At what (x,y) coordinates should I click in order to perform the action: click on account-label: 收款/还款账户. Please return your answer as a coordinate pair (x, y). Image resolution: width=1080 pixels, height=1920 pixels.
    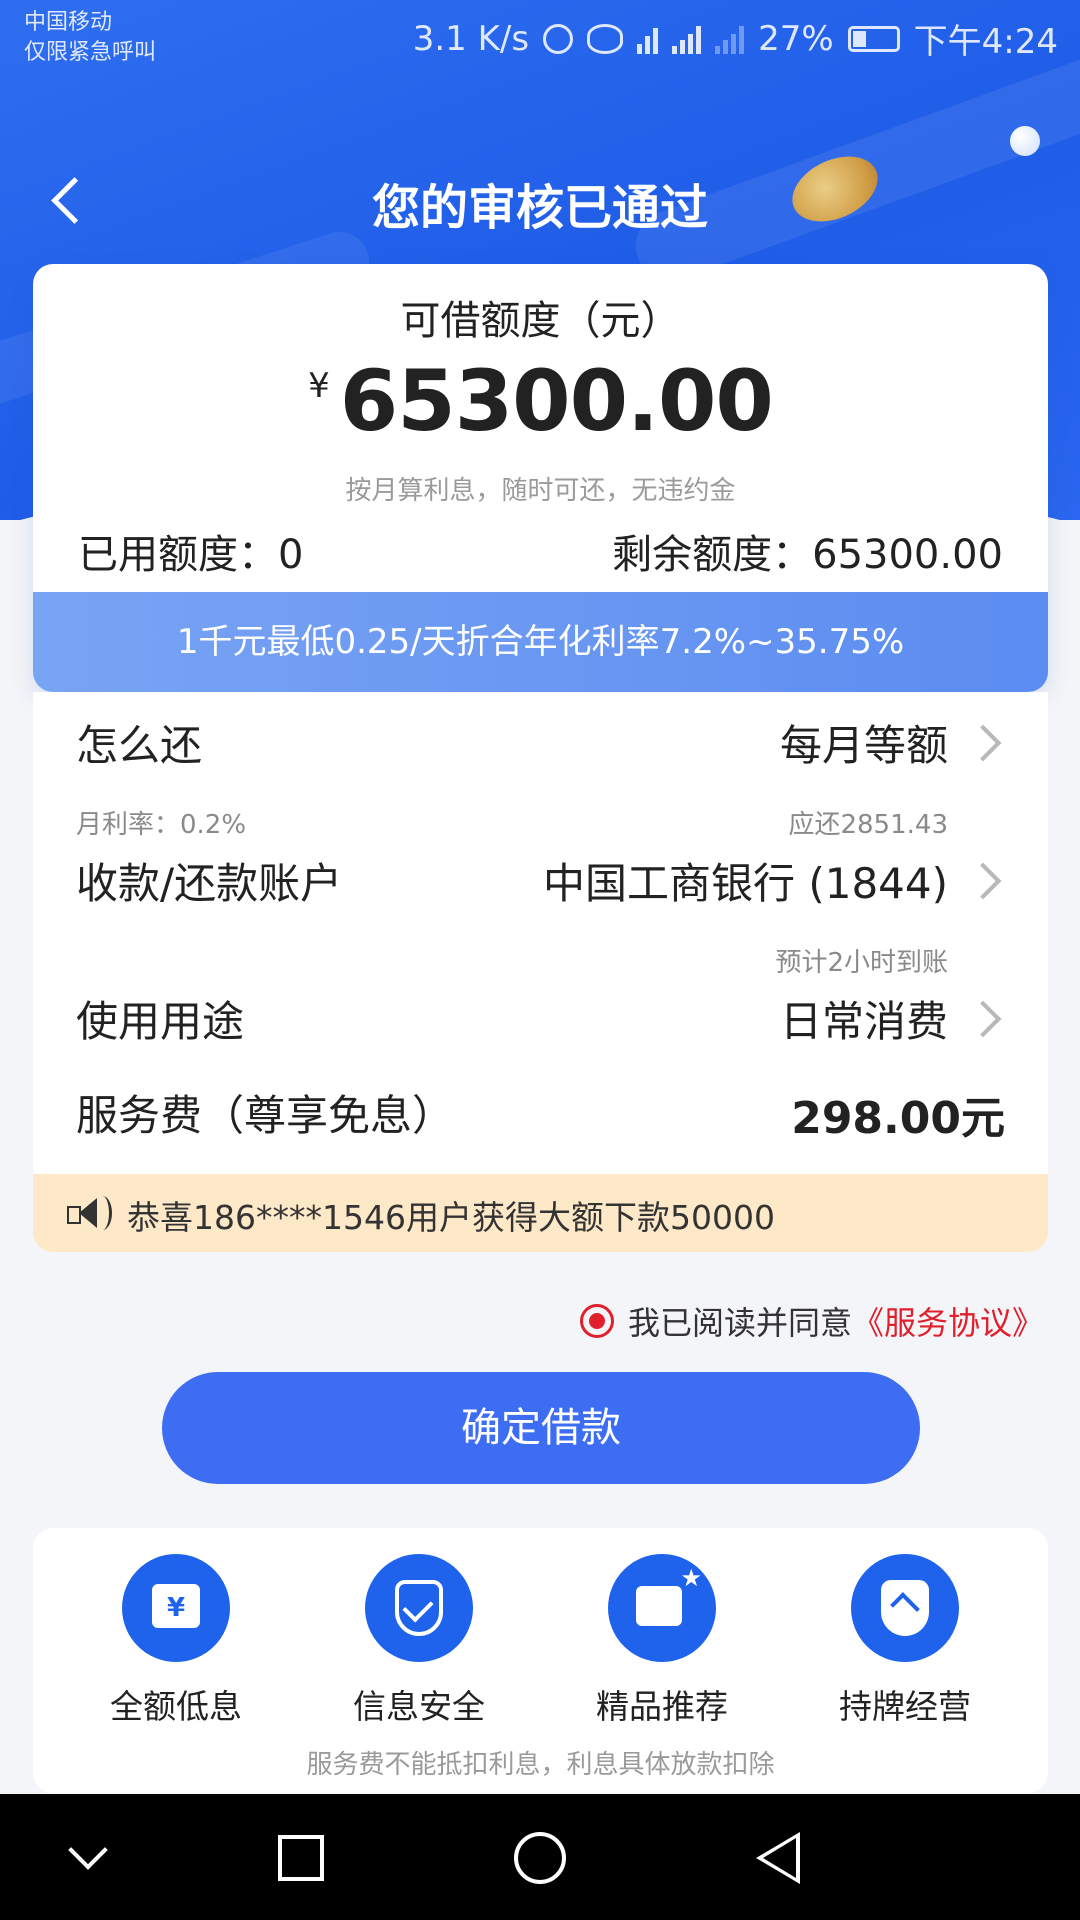
    Looking at the image, I should click on (209, 883).